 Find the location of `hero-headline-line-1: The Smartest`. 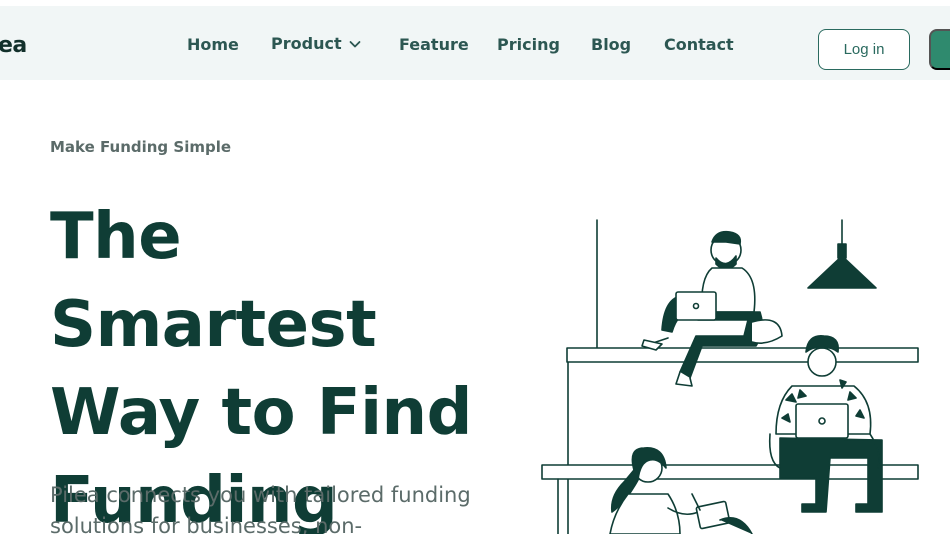

hero-headline-line-1: The Smartest is located at coordinates (213, 281).